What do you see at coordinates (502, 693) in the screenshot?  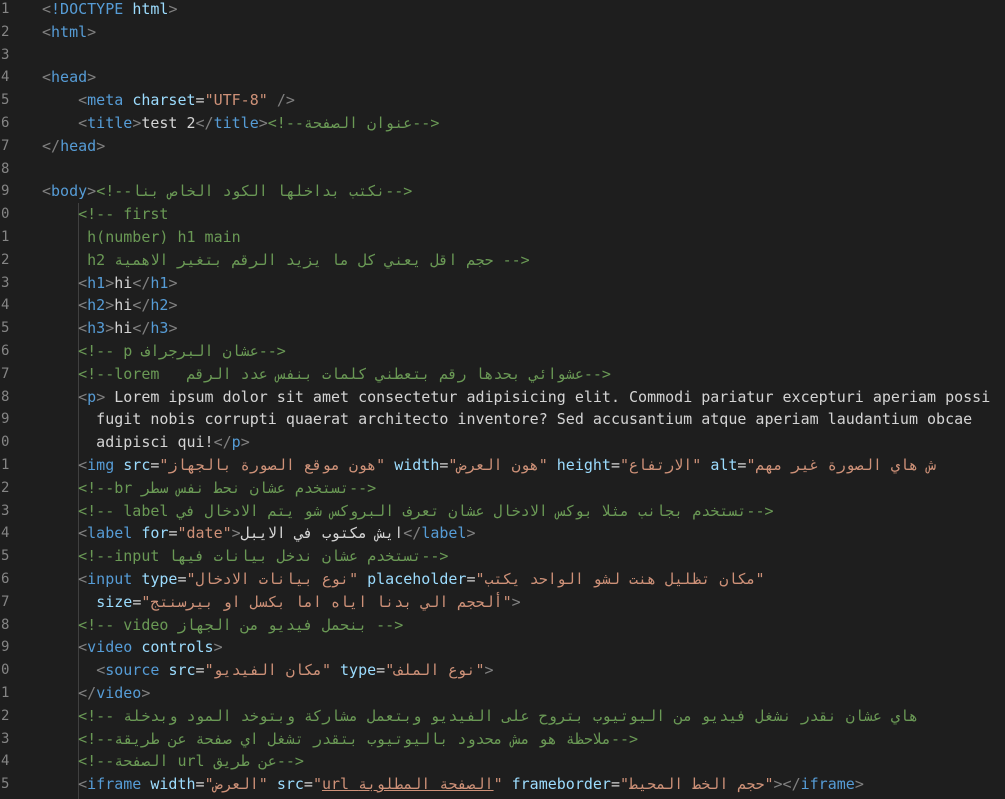 I see `code-line: 1 </video>` at bounding box center [502, 693].